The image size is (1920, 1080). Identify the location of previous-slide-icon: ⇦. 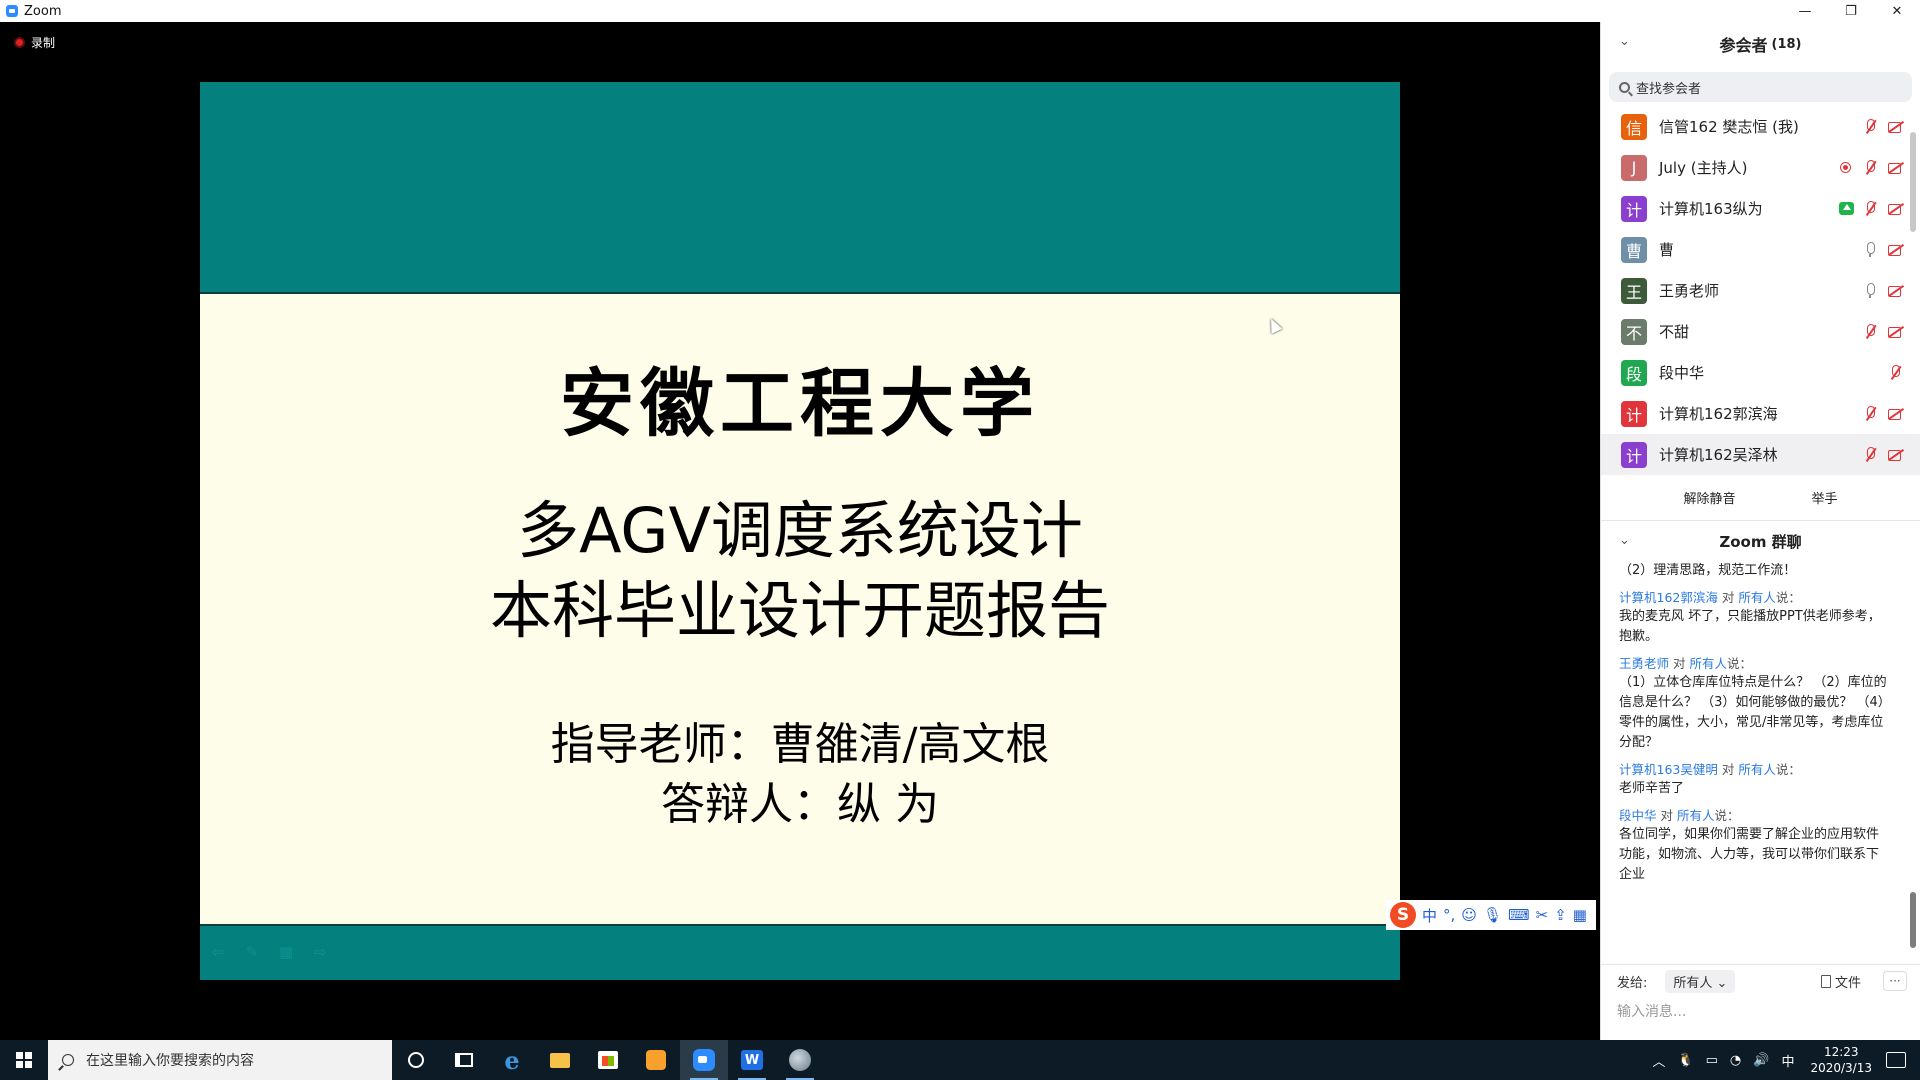
(218, 952).